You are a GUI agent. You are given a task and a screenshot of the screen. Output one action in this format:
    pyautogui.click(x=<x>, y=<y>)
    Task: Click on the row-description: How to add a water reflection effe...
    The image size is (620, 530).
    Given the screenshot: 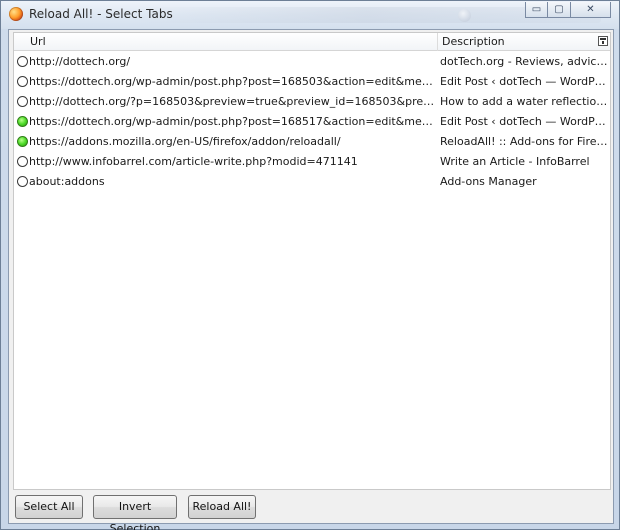 What is the action you would take?
    pyautogui.click(x=524, y=101)
    